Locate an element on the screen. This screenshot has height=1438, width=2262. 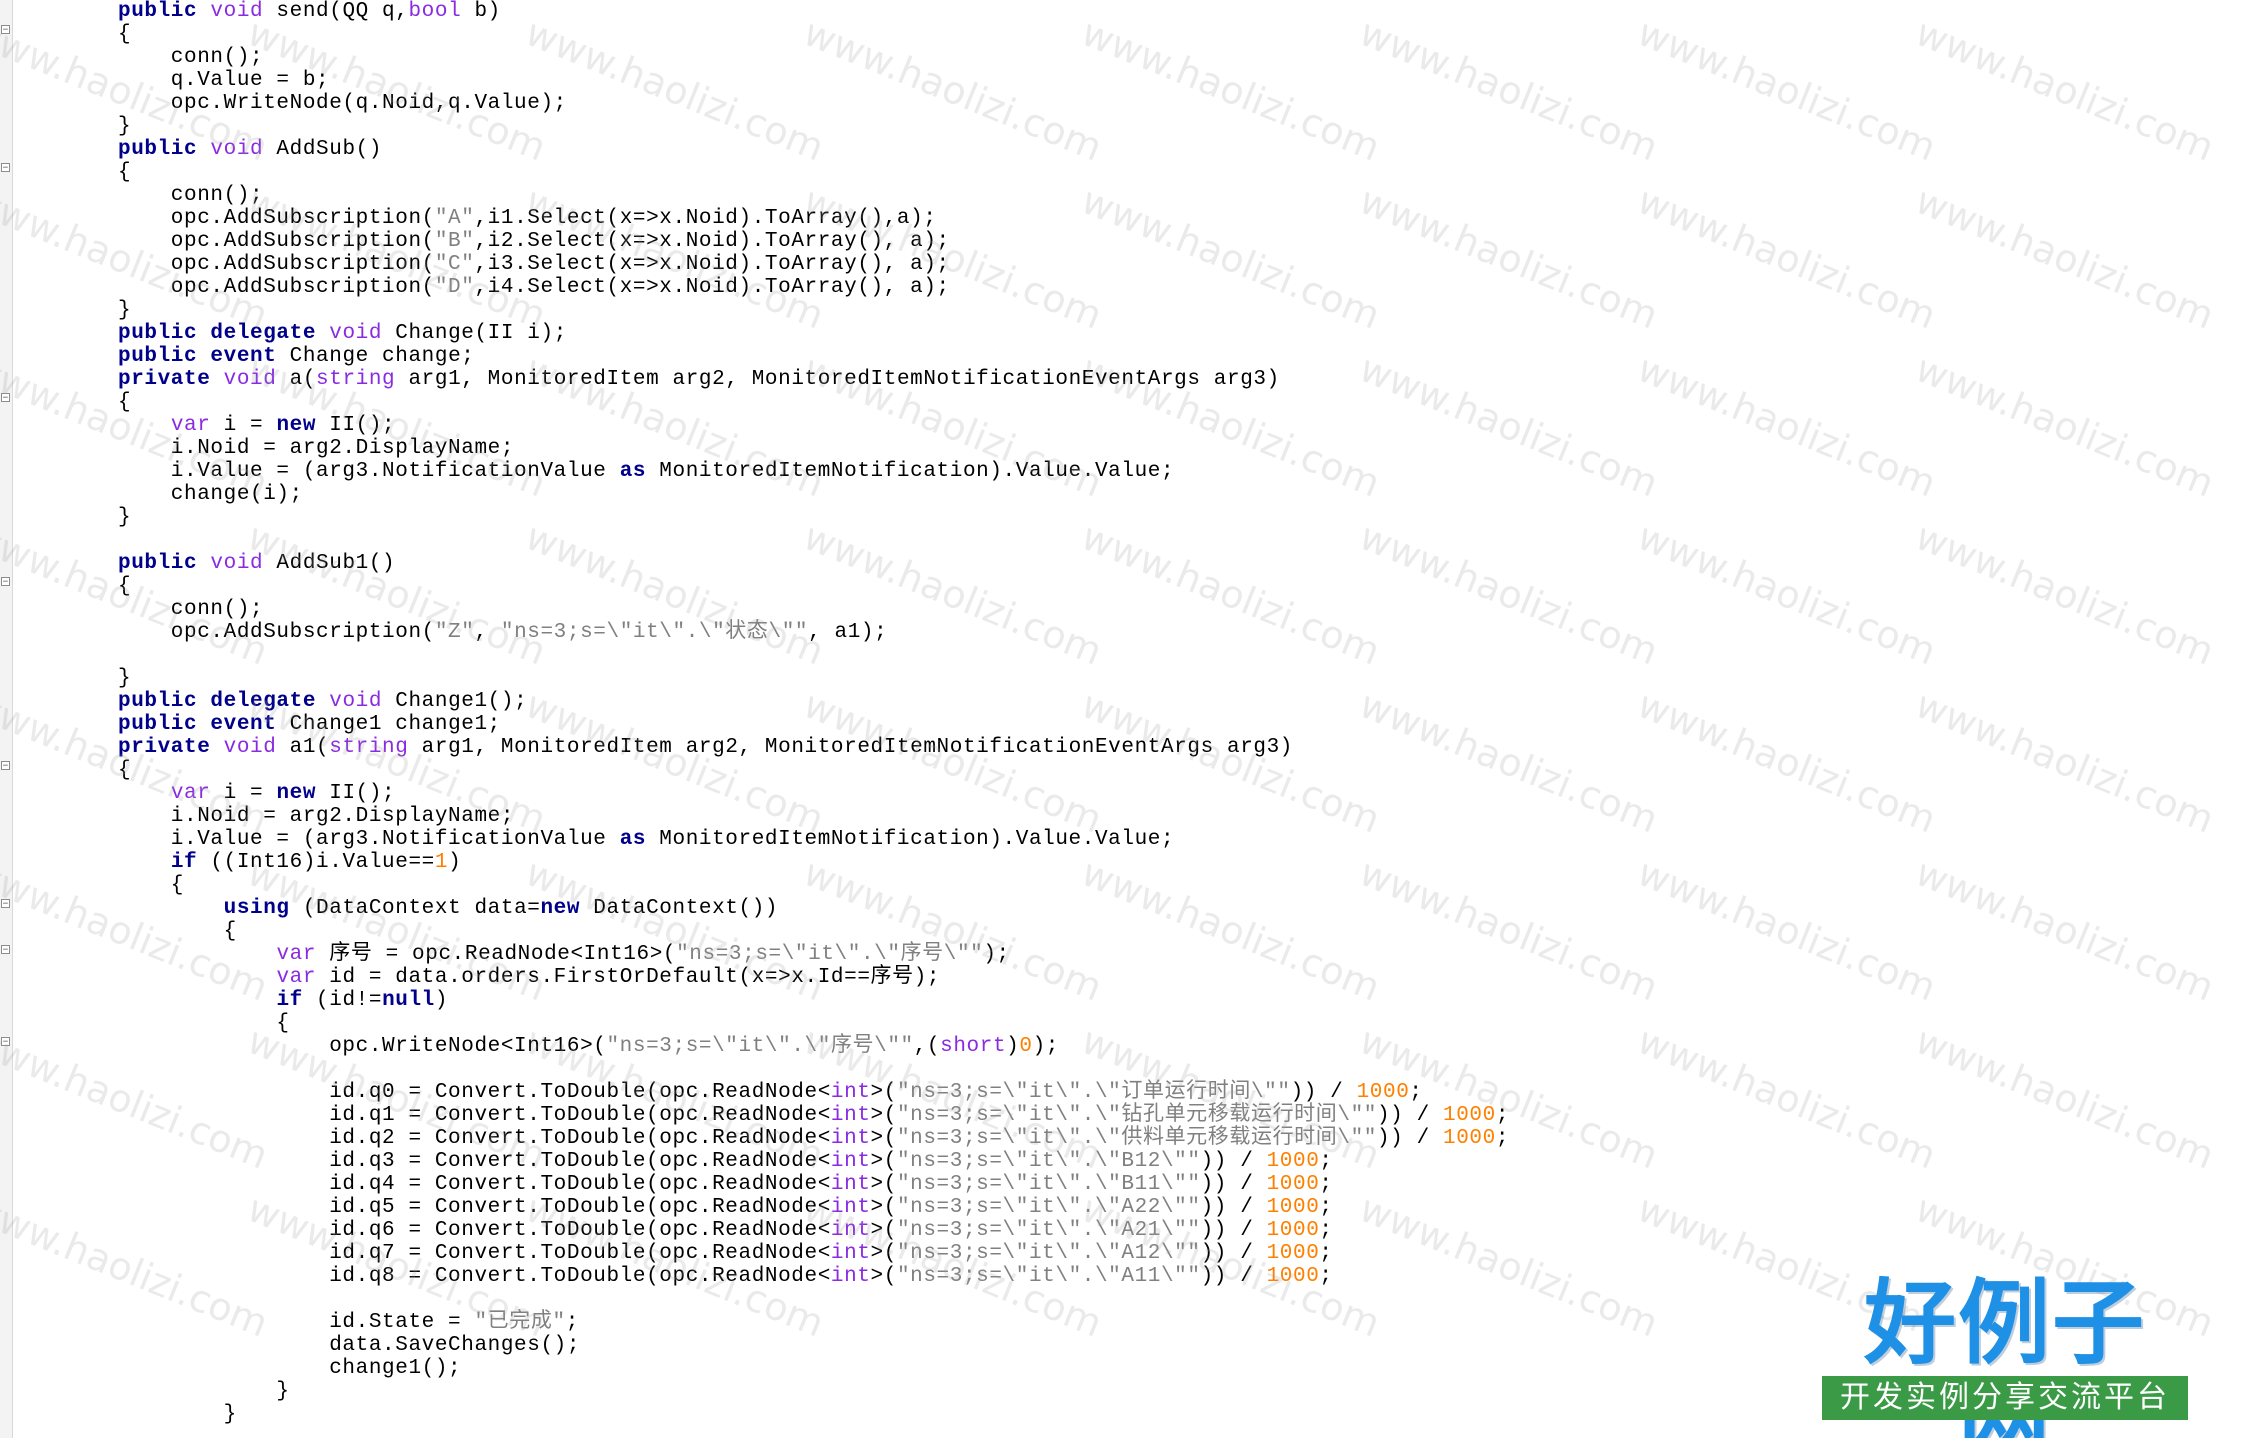
code-line: public delegate void Change(II i); is located at coordinates (342, 333).